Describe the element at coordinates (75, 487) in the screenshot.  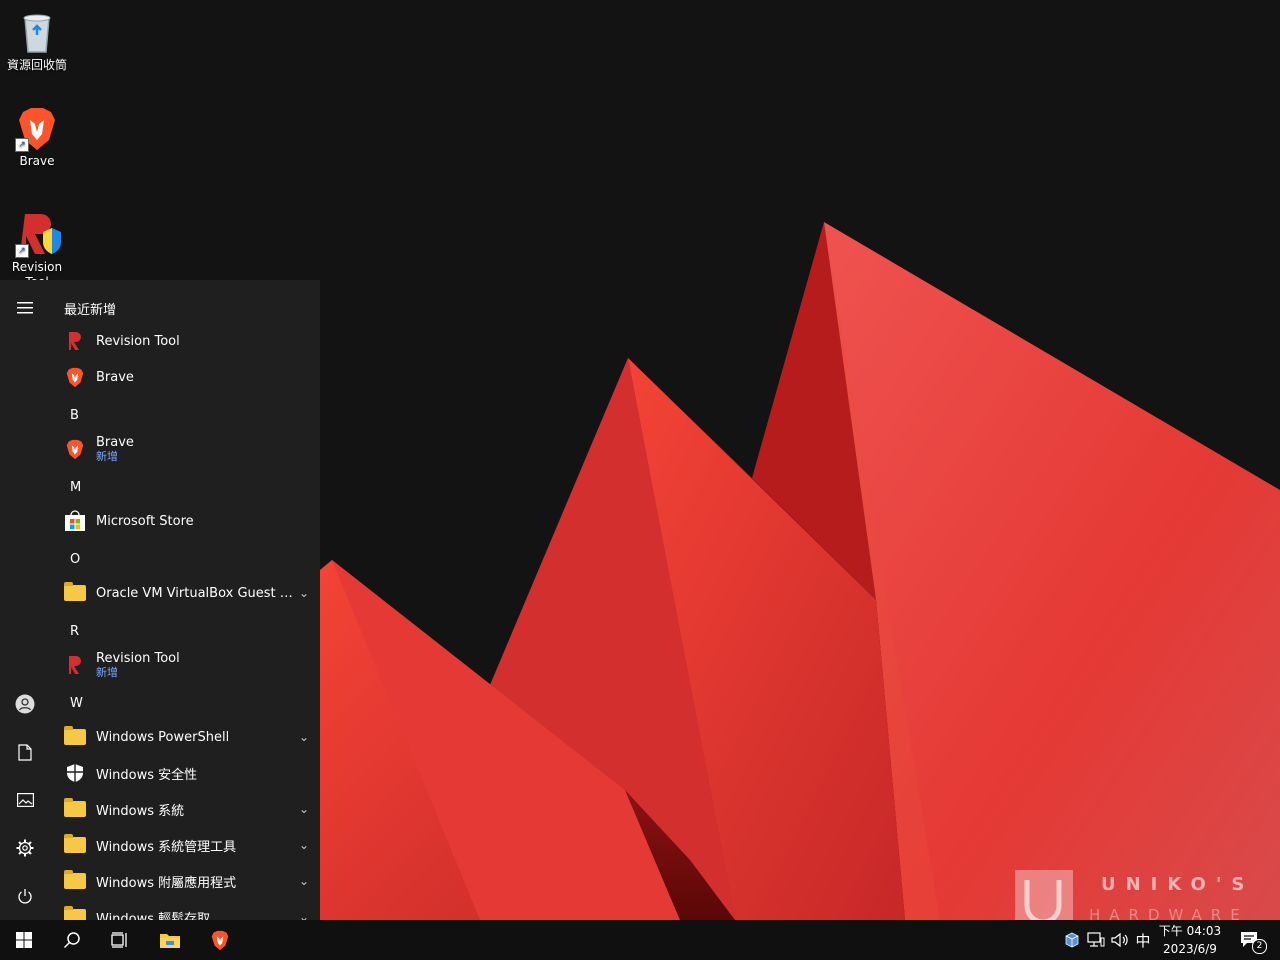
I see `group-header-m: M` at that location.